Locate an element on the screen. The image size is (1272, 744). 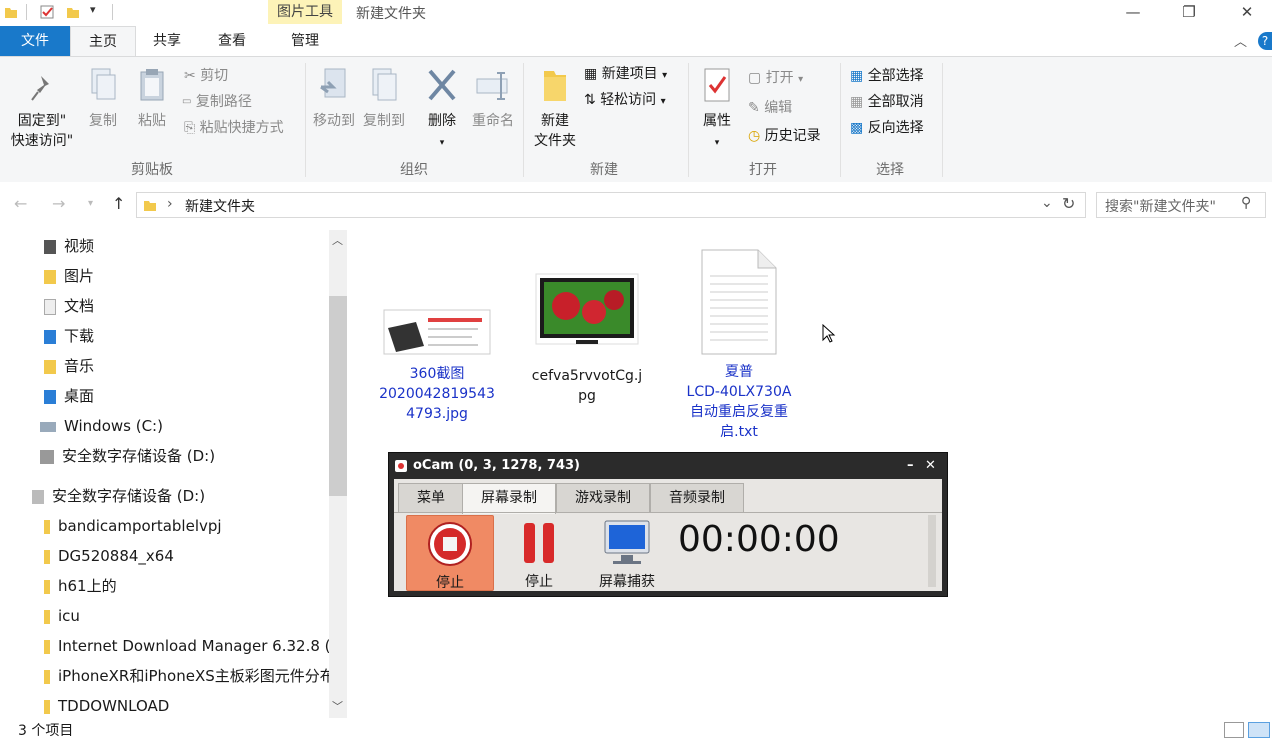
nav-item-drive-d-root: 安全数字存储设备 (D:) is located at coordinates (118, 496).